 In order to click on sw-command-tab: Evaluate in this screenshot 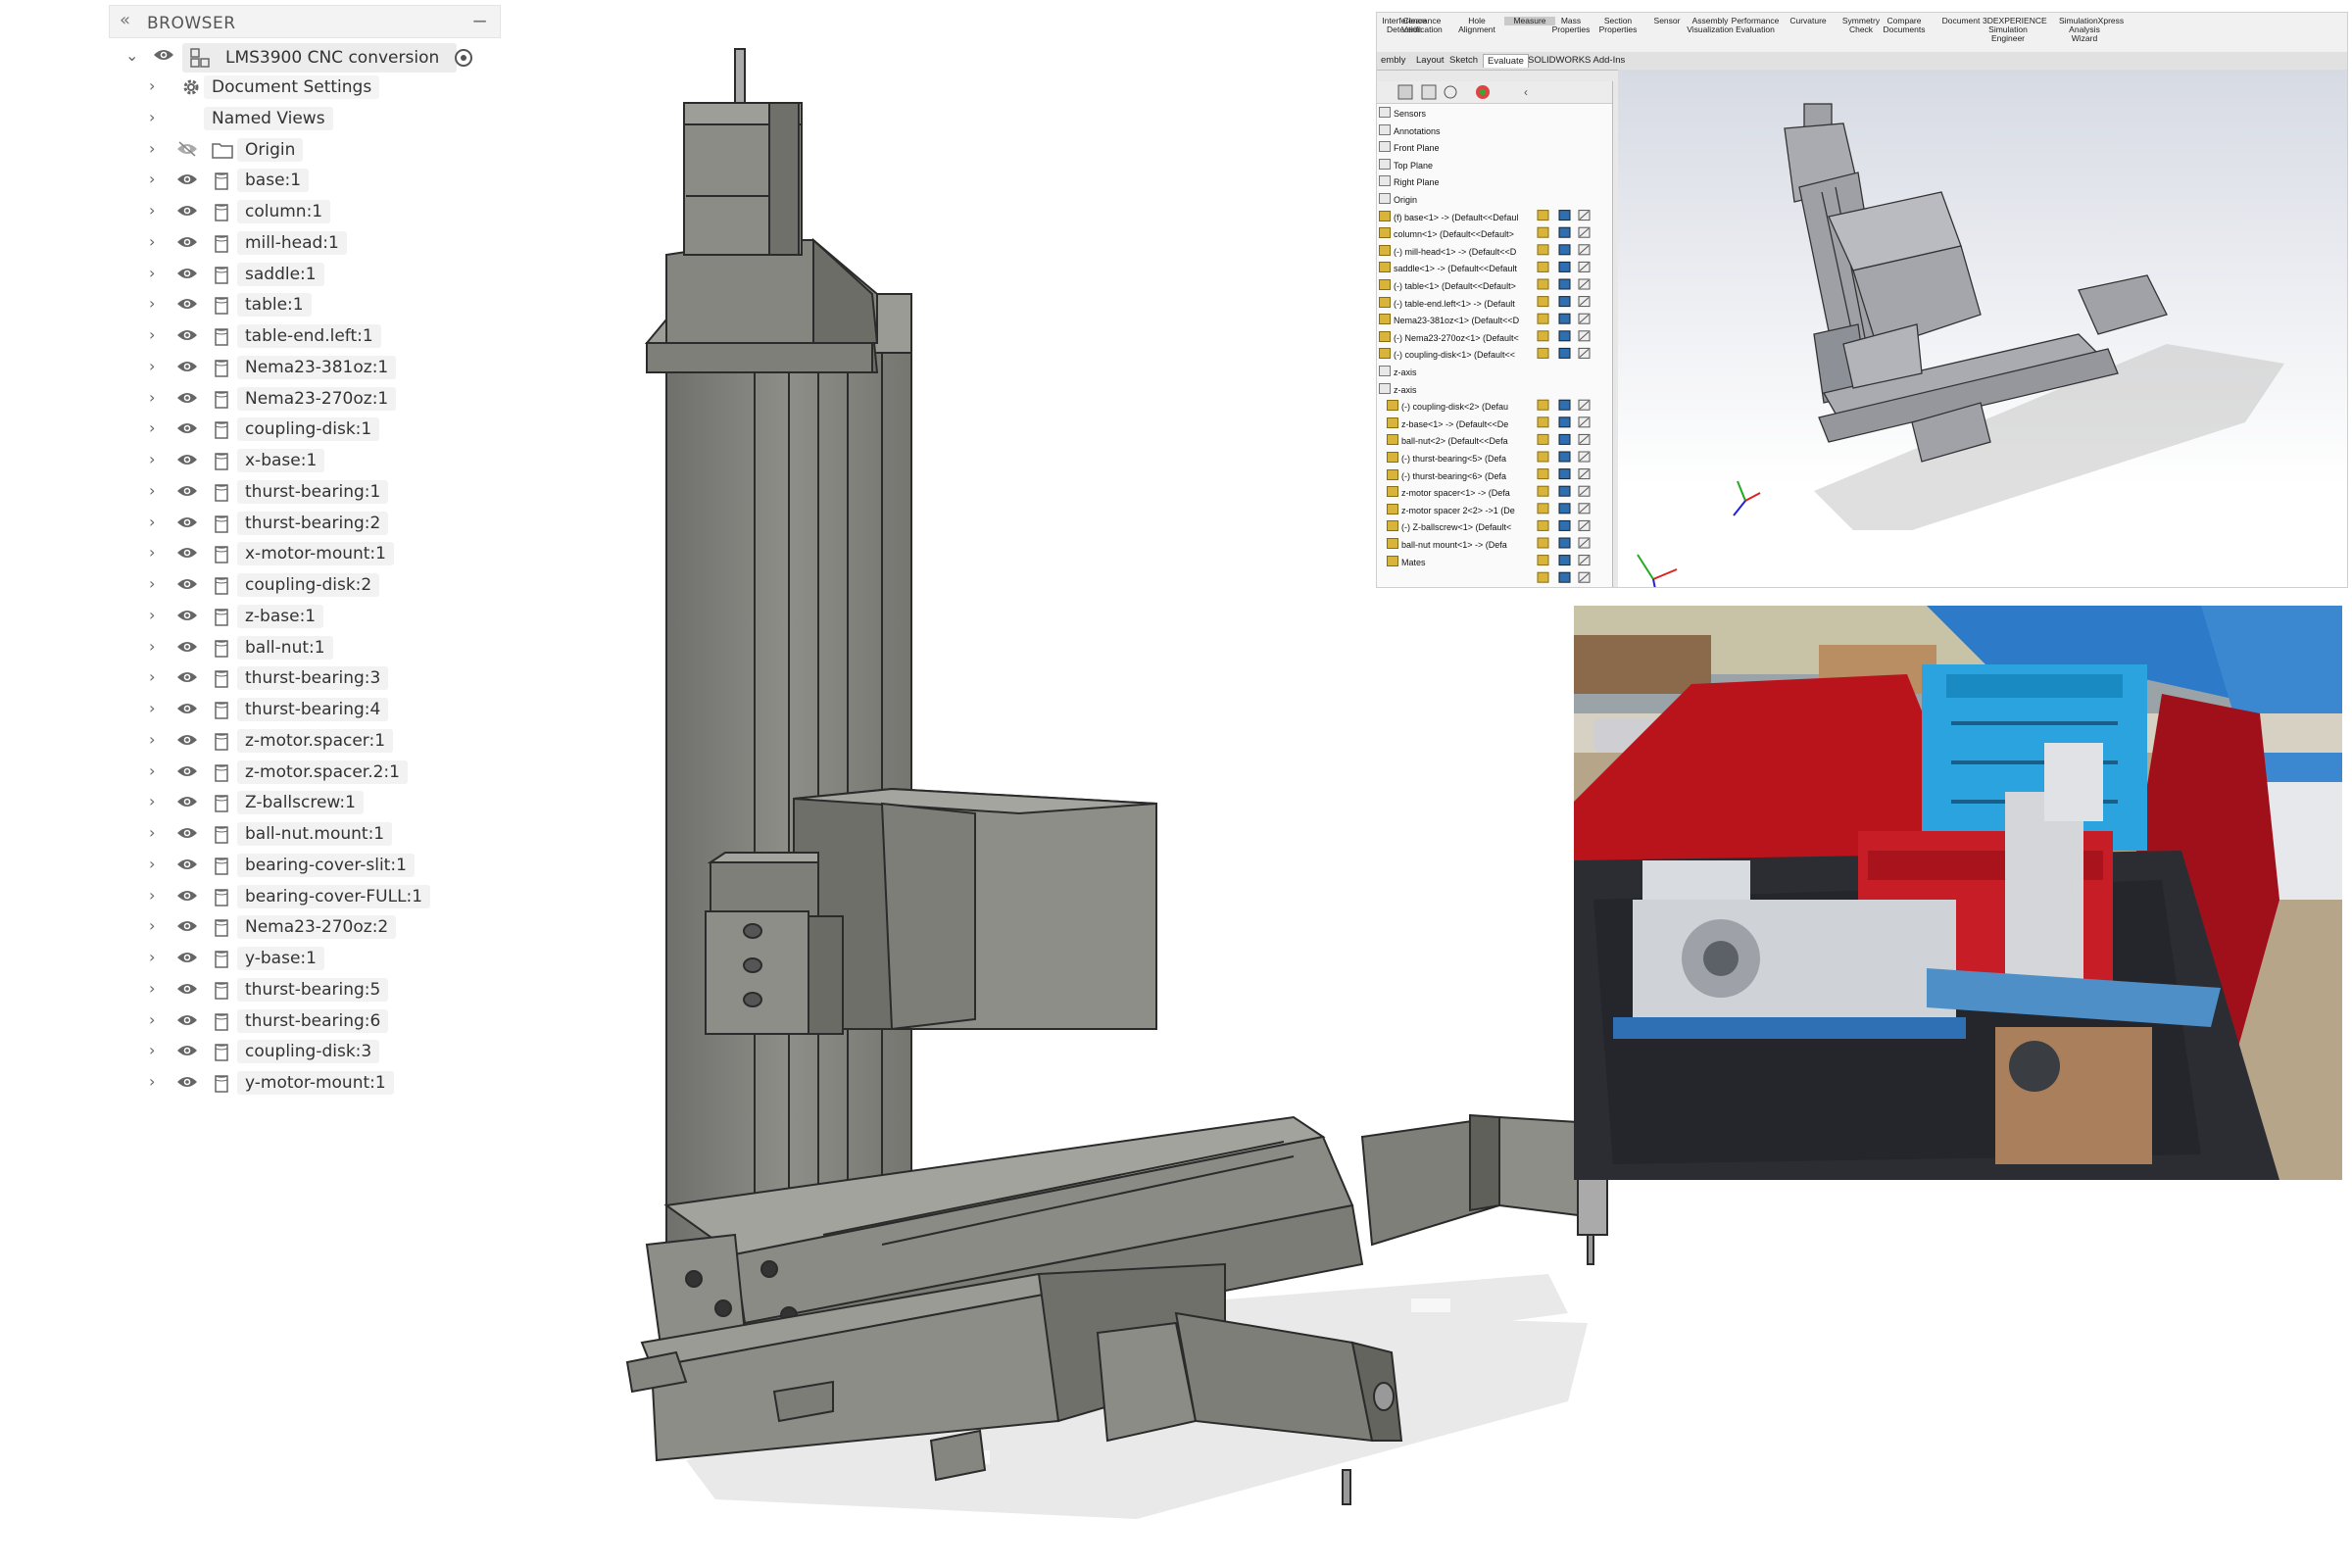, I will do `click(1506, 61)`.